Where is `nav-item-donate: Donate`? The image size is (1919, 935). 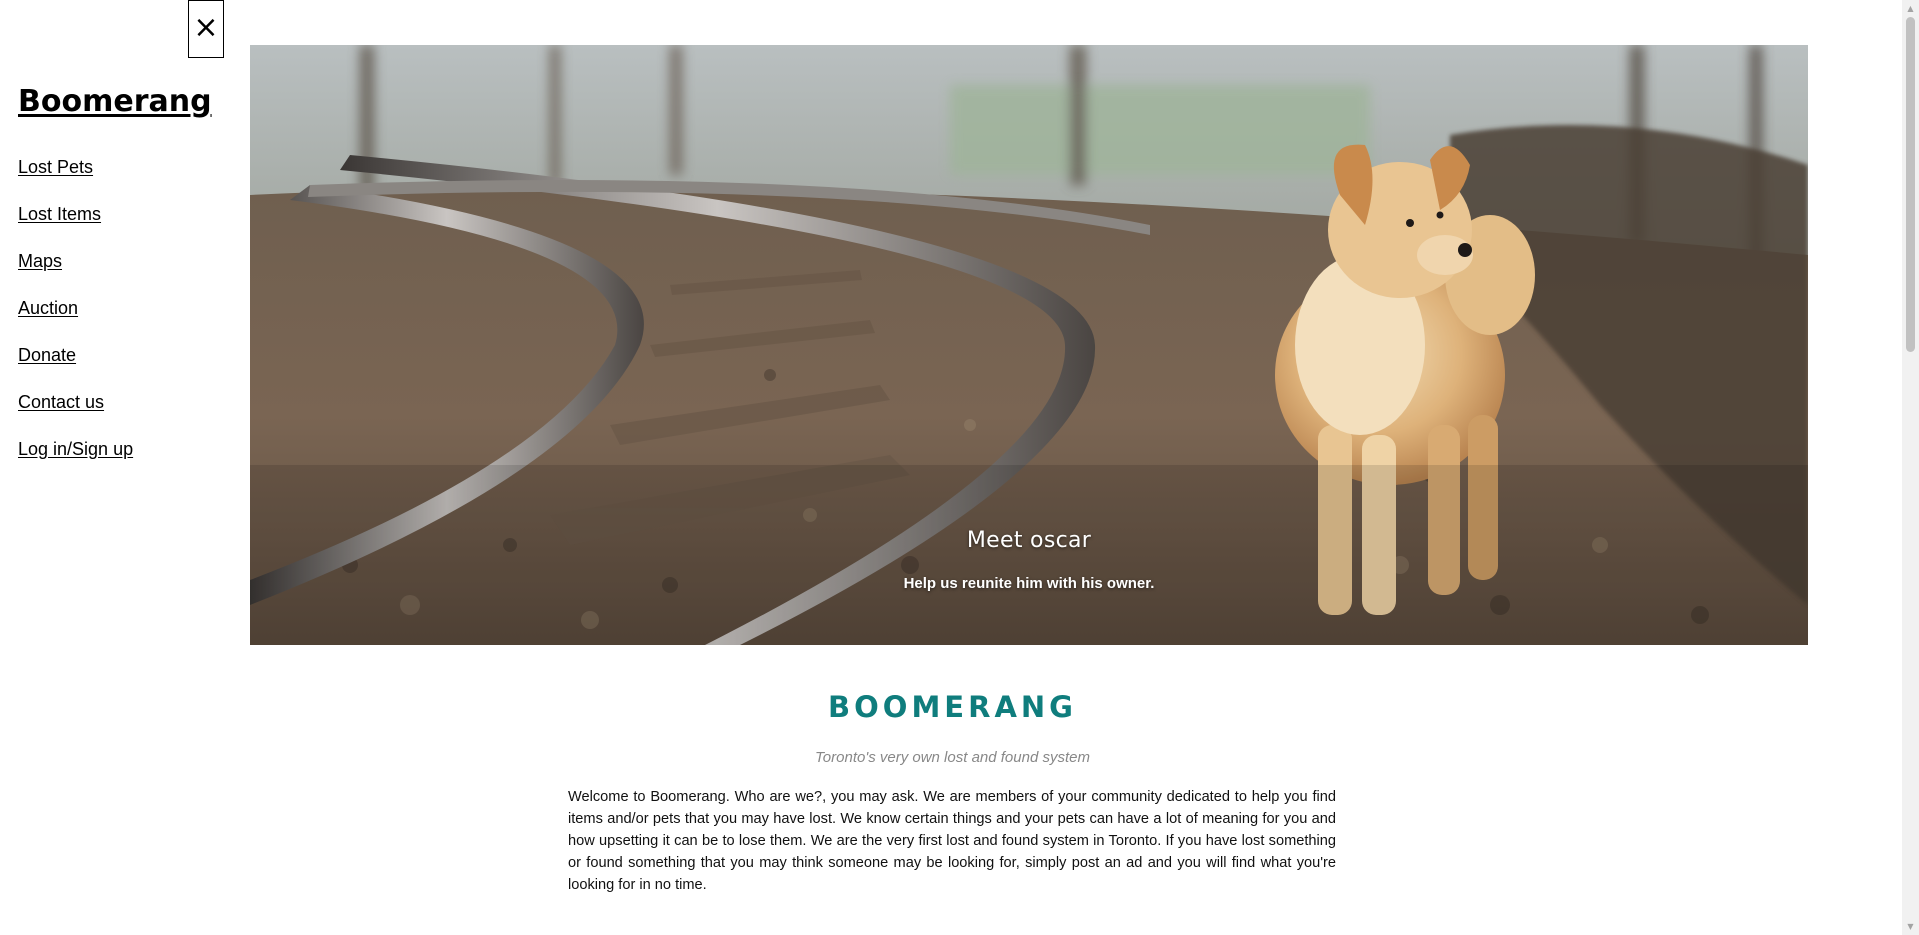
nav-item-donate: Donate is located at coordinates (47, 355).